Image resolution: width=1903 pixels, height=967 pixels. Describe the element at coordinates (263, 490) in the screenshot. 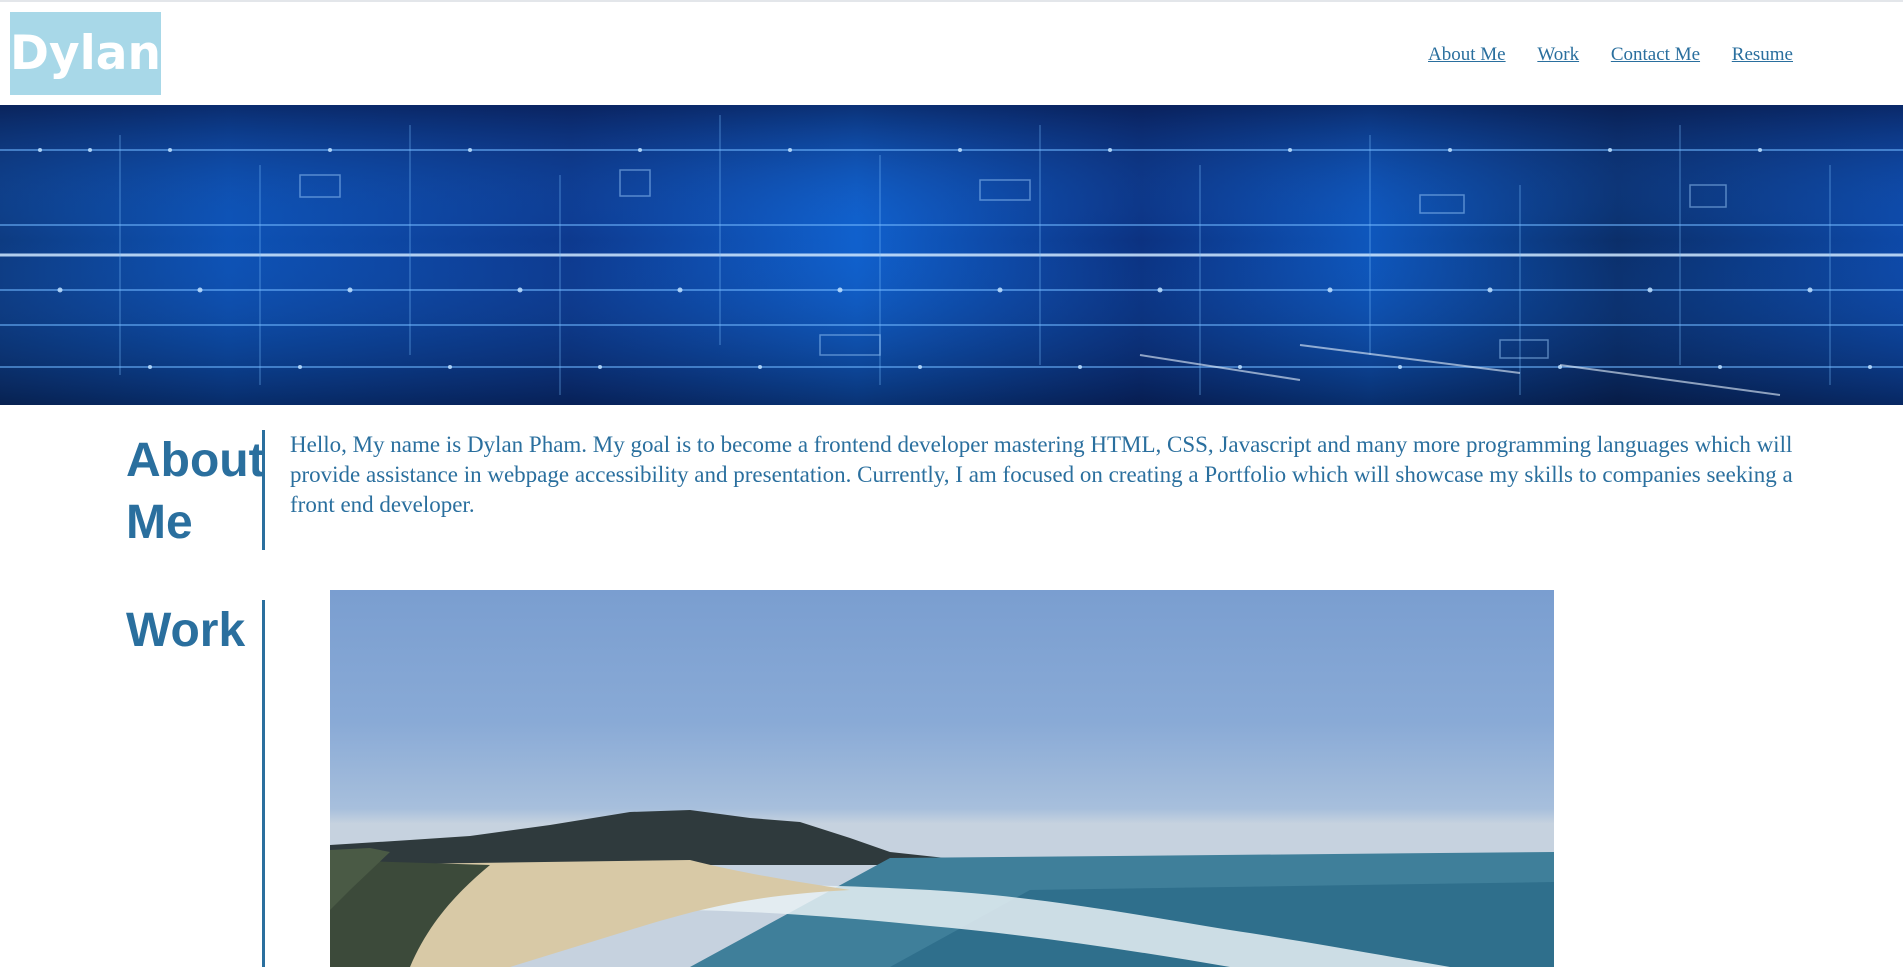

I see `about-divider` at that location.